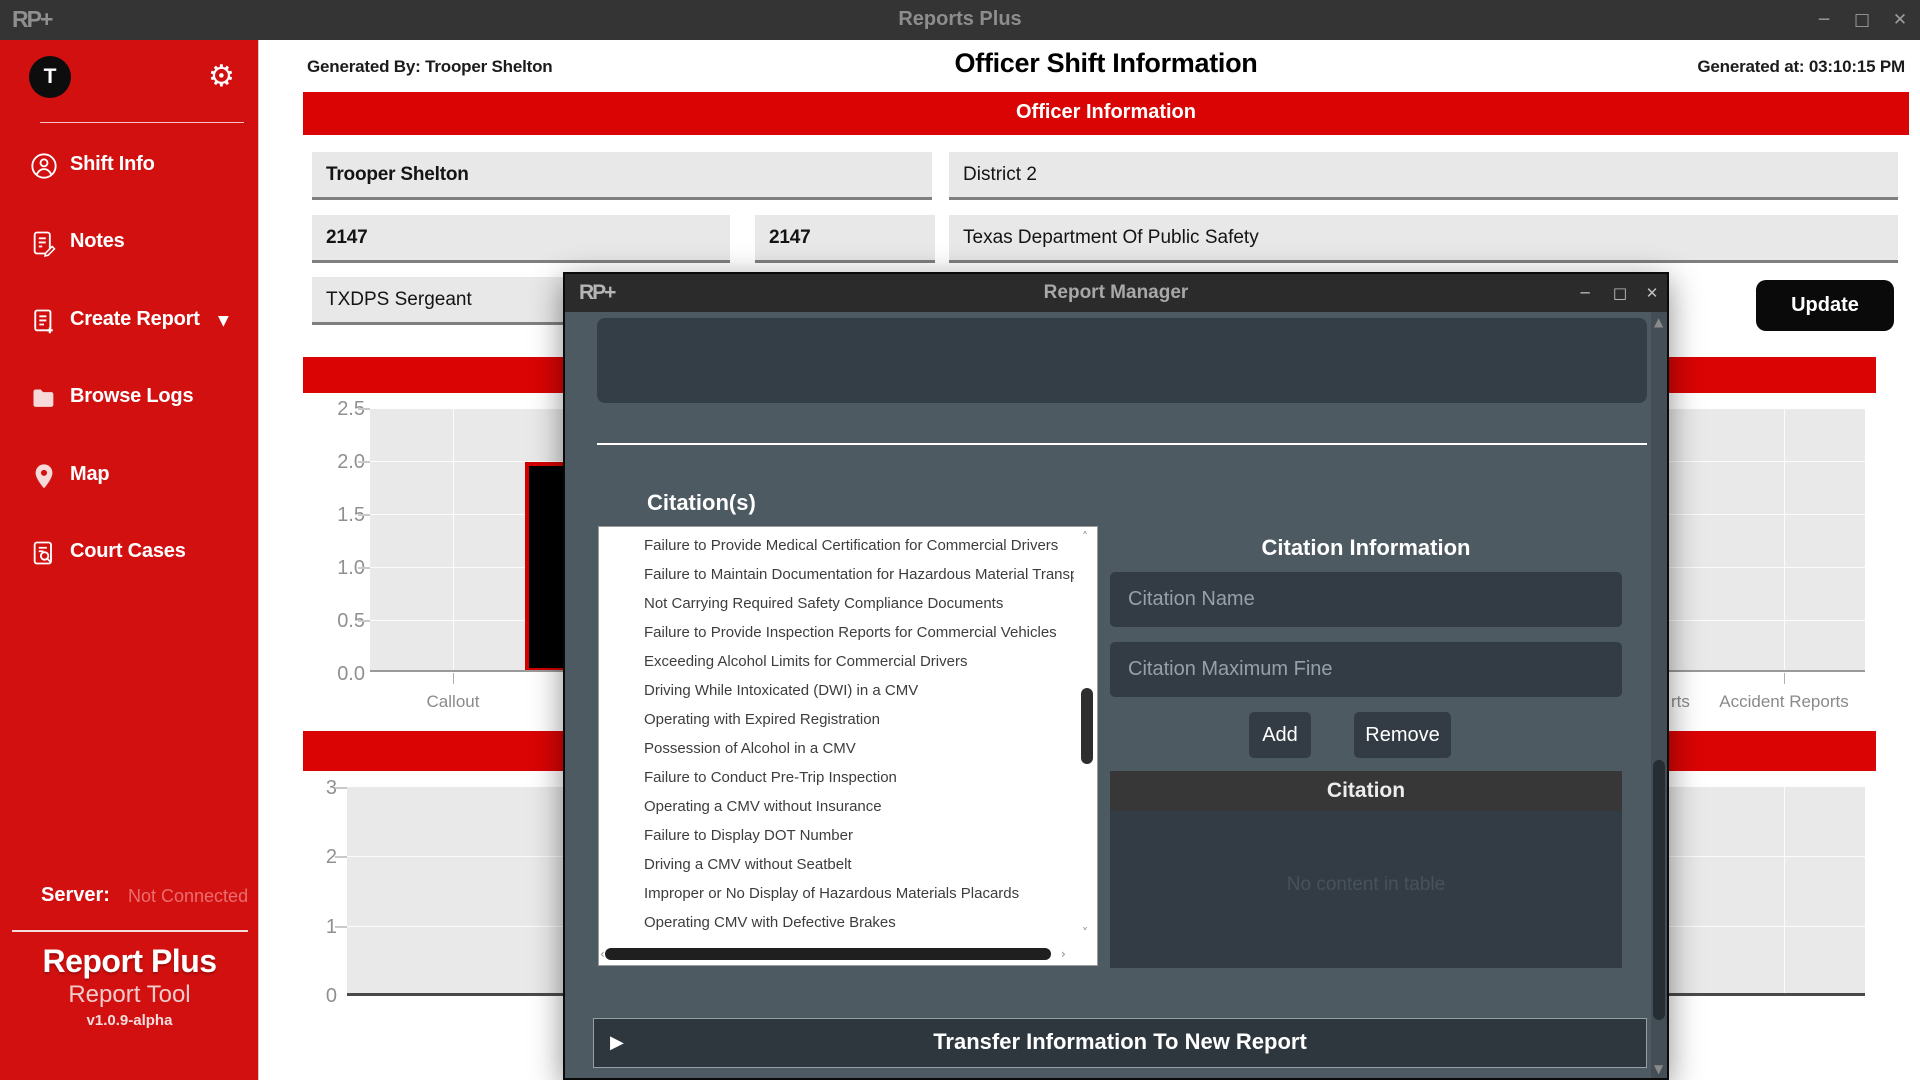 Image resolution: width=1920 pixels, height=1080 pixels. I want to click on add-button: Add, so click(1280, 735).